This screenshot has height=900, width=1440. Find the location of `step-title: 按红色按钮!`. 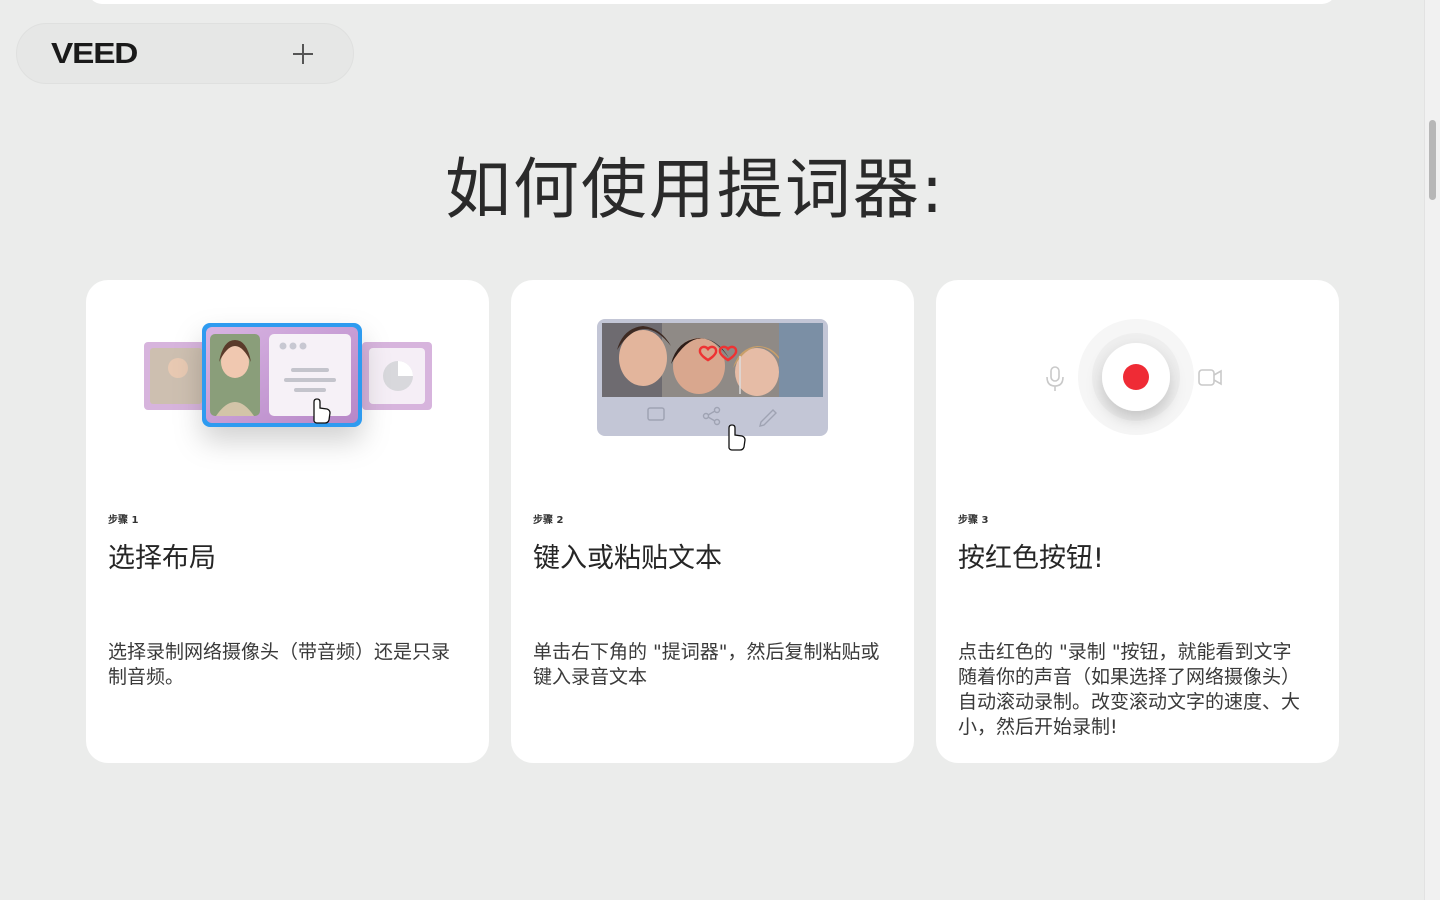

step-title: 按红色按钮! is located at coordinates (1031, 558).